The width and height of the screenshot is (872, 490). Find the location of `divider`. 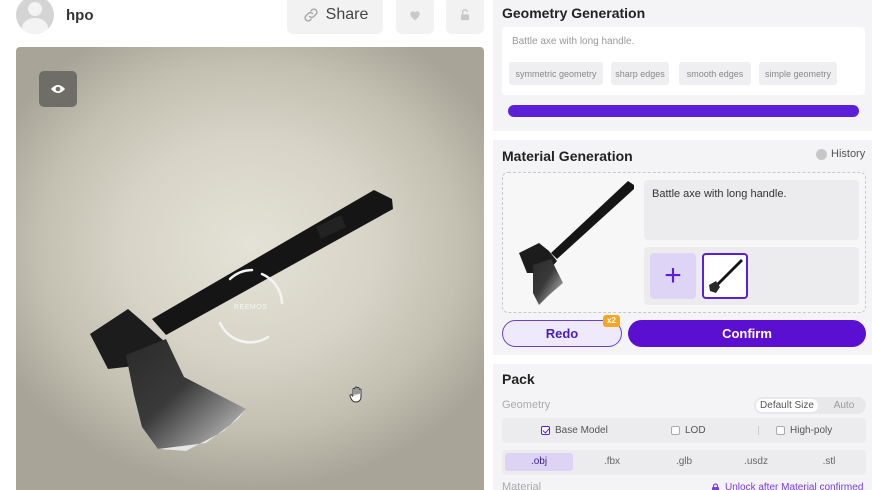

divider is located at coordinates (758, 430).